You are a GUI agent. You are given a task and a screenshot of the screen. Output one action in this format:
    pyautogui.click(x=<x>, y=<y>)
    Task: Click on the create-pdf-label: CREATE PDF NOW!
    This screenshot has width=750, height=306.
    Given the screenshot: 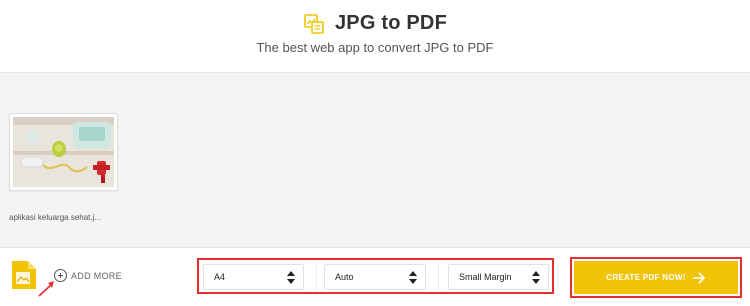 What is the action you would take?
    pyautogui.click(x=646, y=277)
    